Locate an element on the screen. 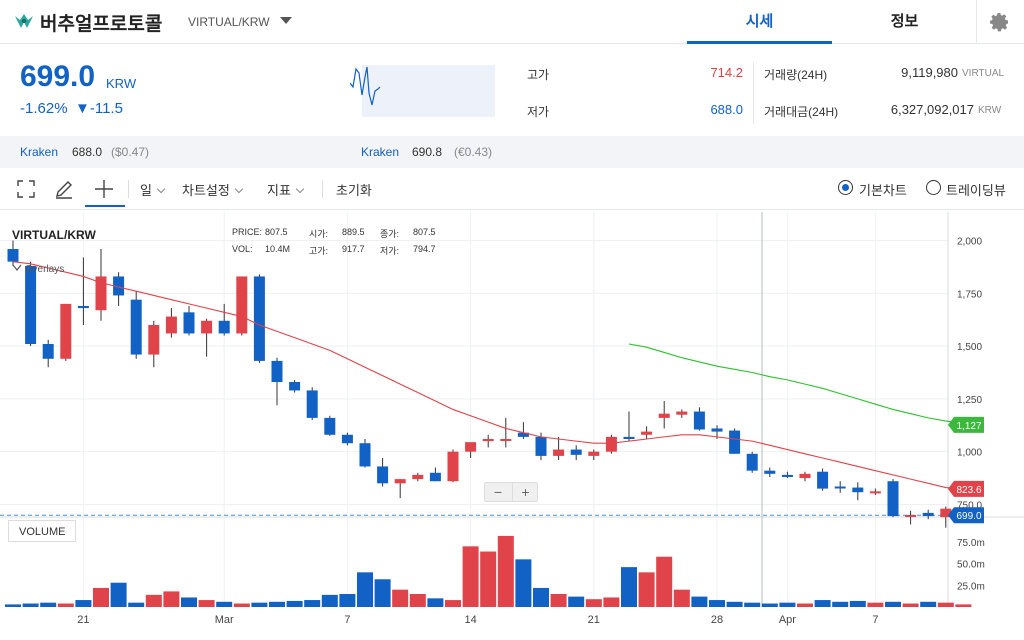 This screenshot has width=1024, height=640. price-unit: KRW is located at coordinates (121, 83).